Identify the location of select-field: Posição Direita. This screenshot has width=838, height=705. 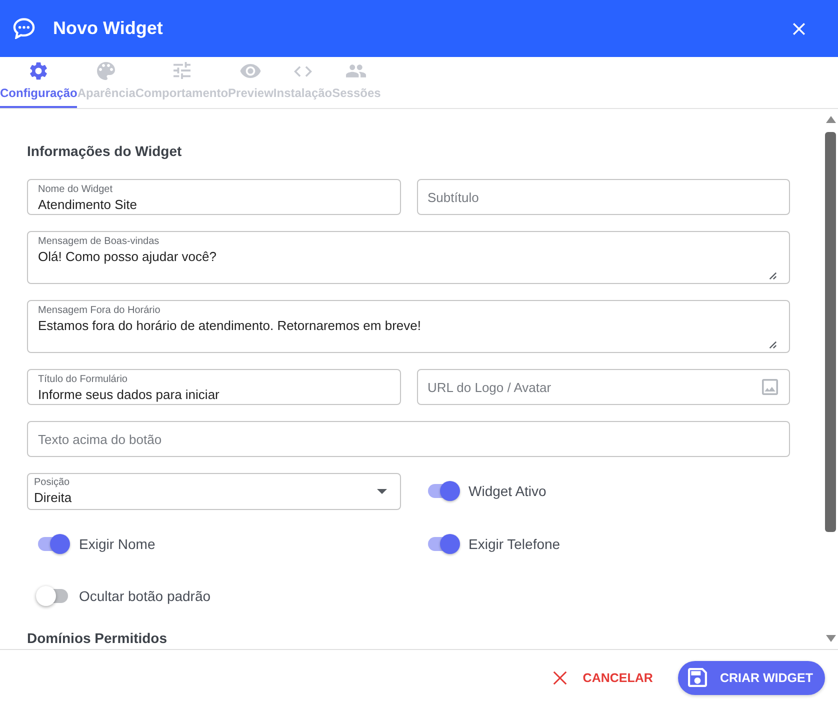
(213, 491).